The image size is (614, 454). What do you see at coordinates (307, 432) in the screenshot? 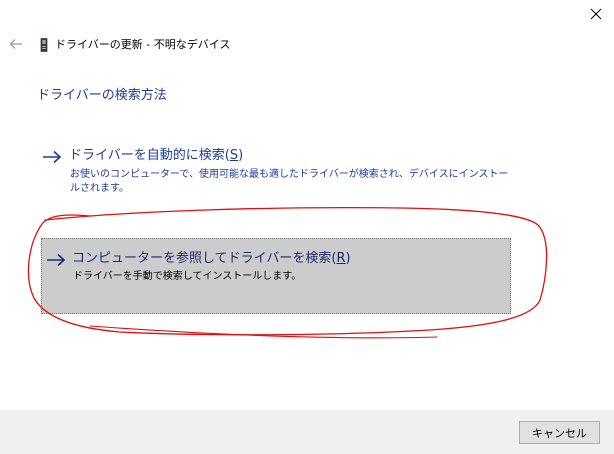
I see `dialog-footer: キャンセル` at bounding box center [307, 432].